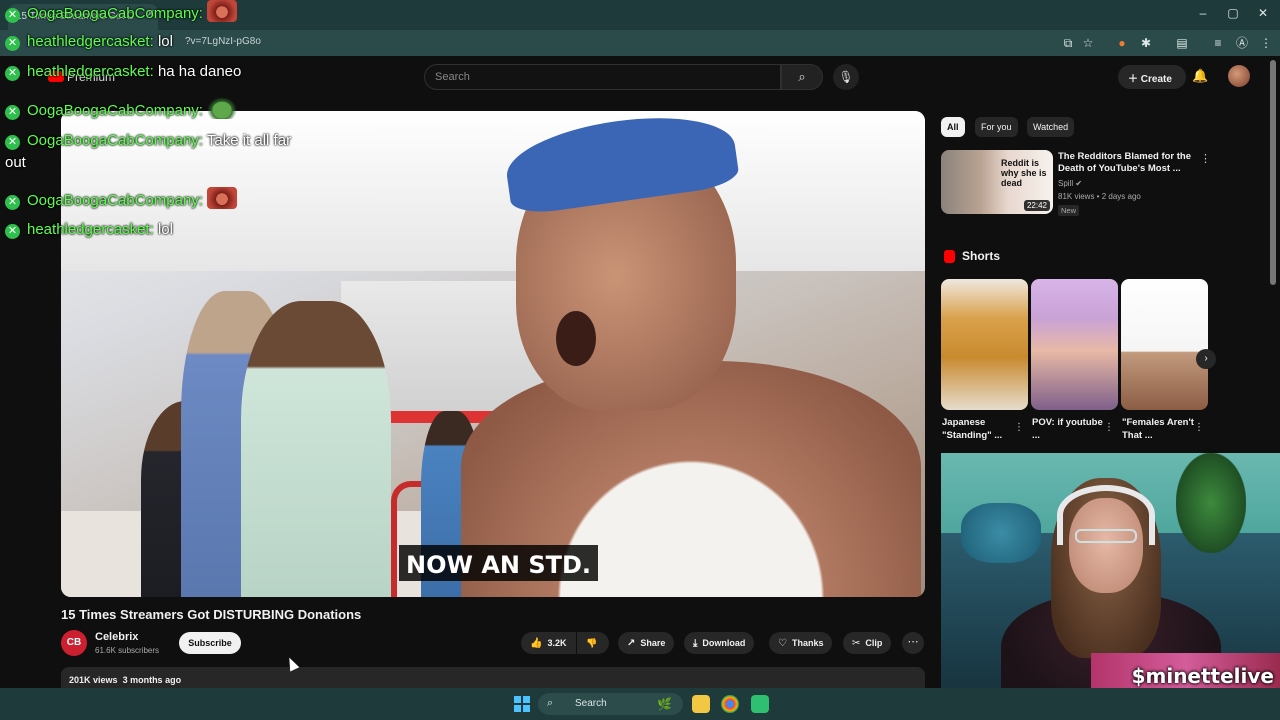 The height and width of the screenshot is (720, 1280). Describe the element at coordinates (981, 256) in the screenshot. I see `shorts-heading: Shorts` at that location.